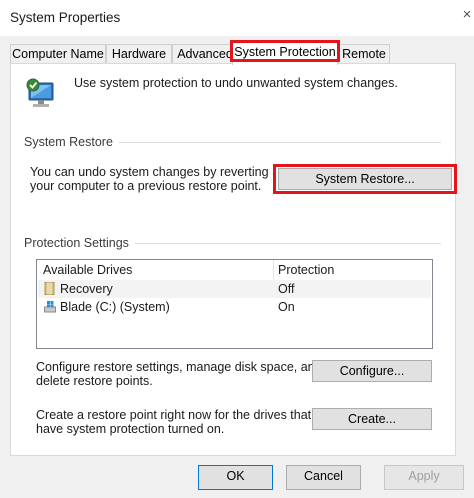  I want to click on drive-row-blade-c: Blade (C:) (System) On, so click(234, 307).